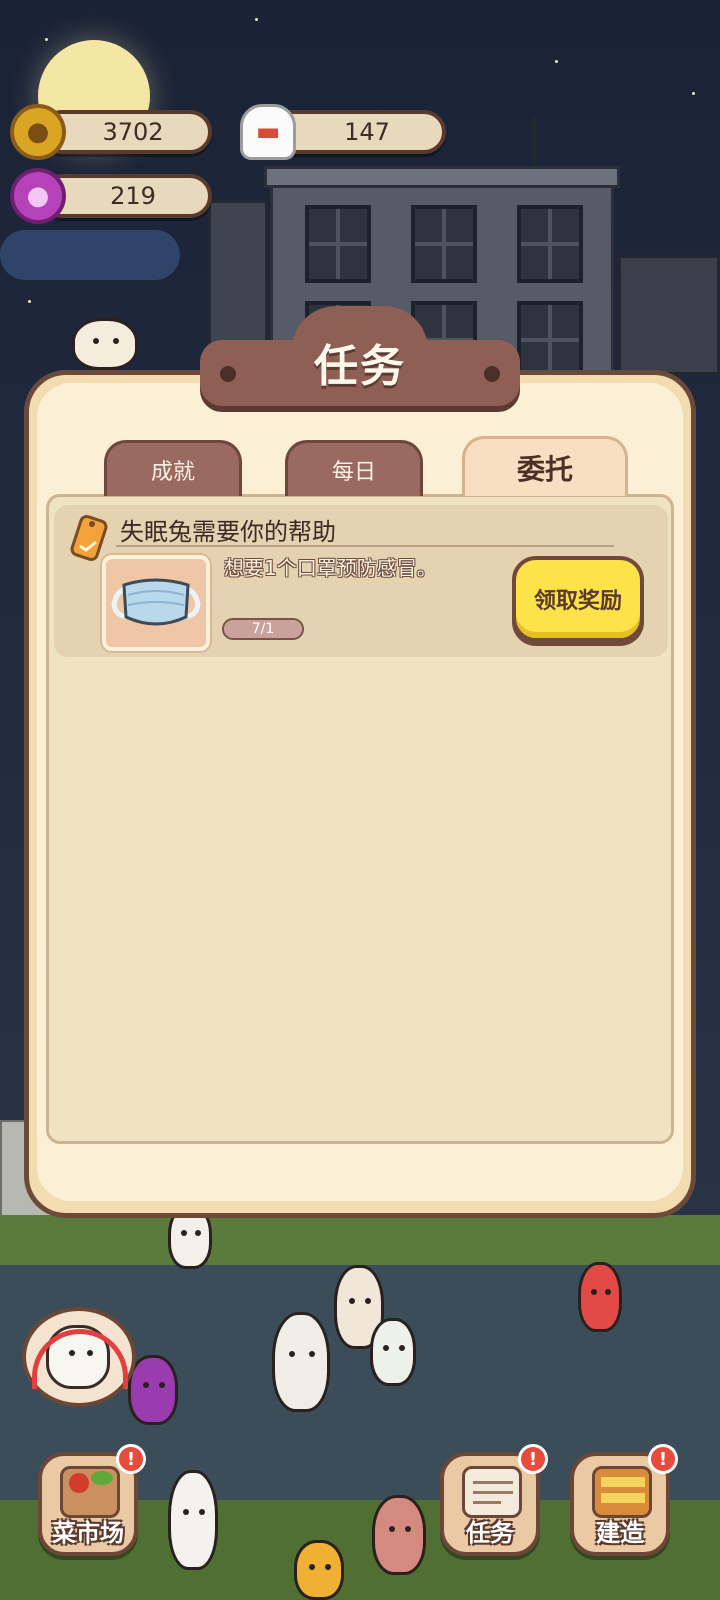  I want to click on red-bird-character, so click(600, 1297).